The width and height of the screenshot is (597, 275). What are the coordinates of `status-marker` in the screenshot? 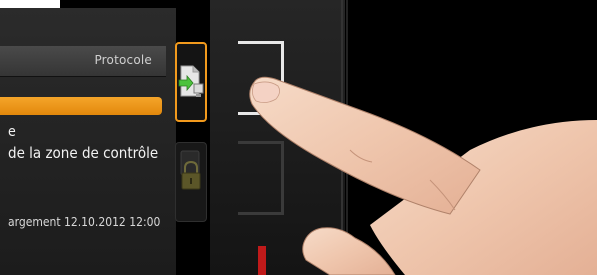 It's located at (262, 260).